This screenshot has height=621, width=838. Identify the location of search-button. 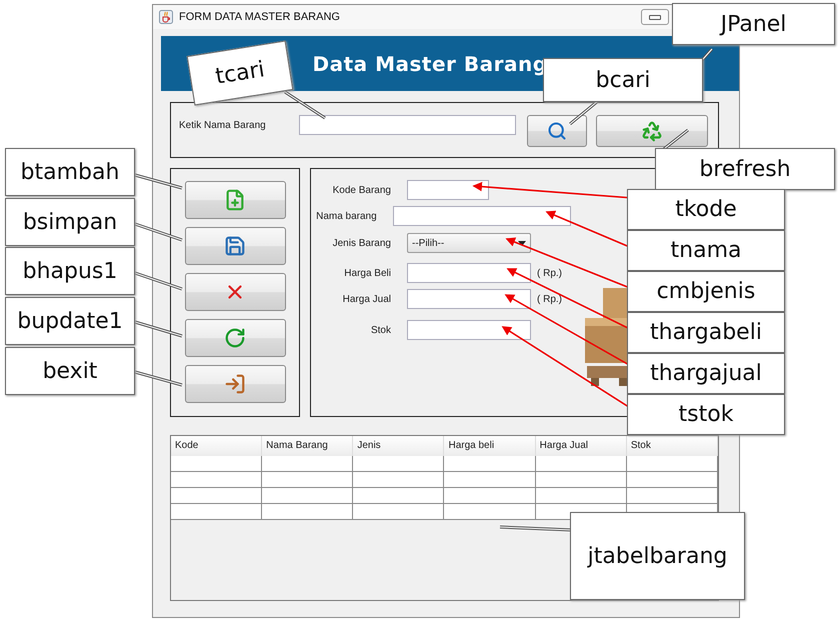
(557, 131).